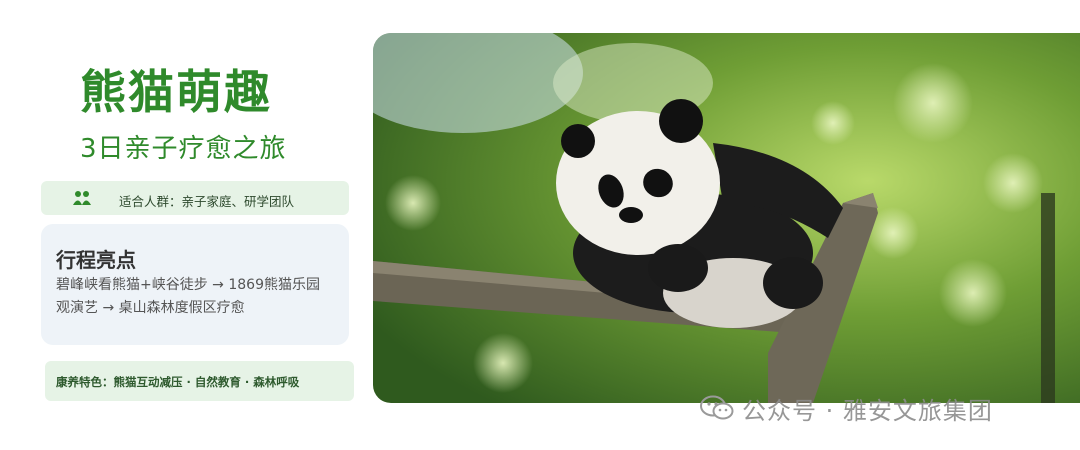 This screenshot has width=1080, height=450. What do you see at coordinates (198, 297) in the screenshot?
I see `highlights-body: 碧峰峡看熊猫+峡谷徒步 → 1869熊猫乐园 观演艺 → 桌山森林度假区疗愈` at bounding box center [198, 297].